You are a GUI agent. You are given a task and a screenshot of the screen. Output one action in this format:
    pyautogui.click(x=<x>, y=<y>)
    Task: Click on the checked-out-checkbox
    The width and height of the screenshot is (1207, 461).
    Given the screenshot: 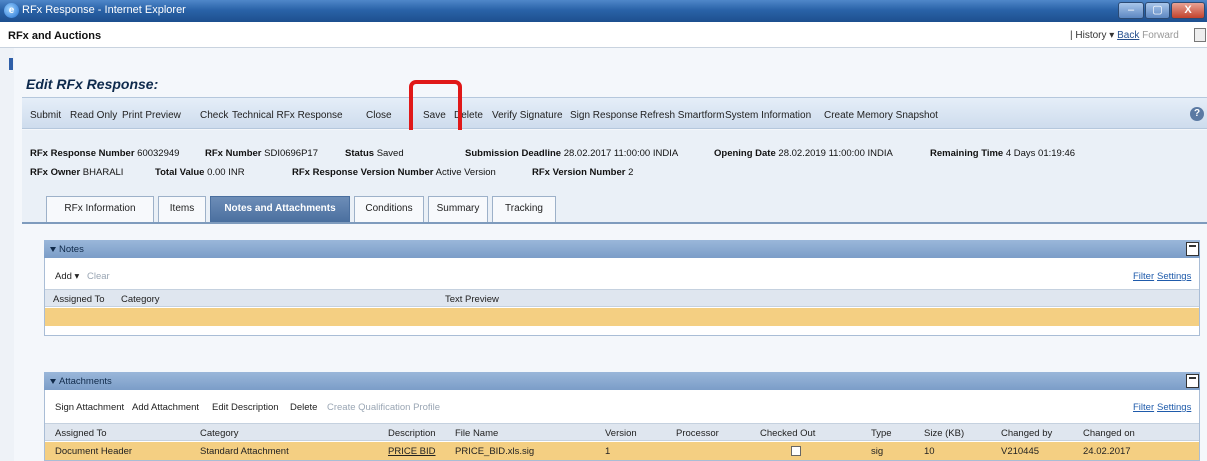 What is the action you would take?
    pyautogui.click(x=796, y=451)
    